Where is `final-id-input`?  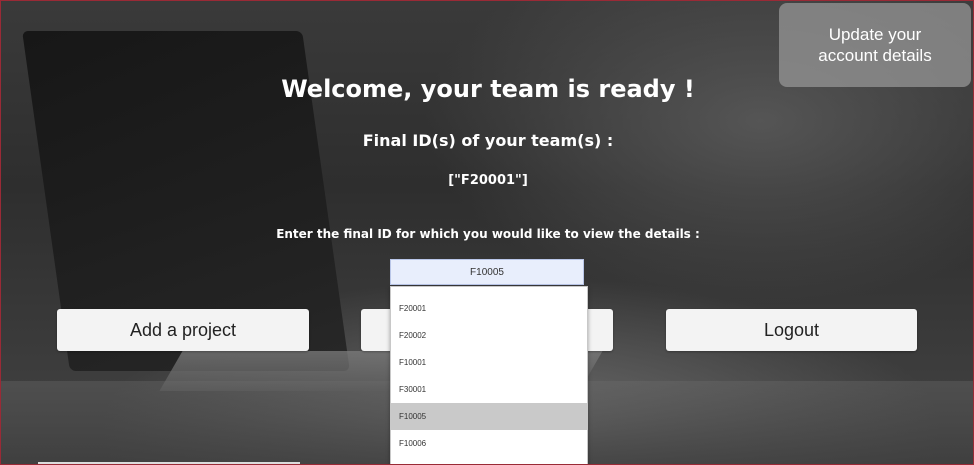 final-id-input is located at coordinates (487, 272).